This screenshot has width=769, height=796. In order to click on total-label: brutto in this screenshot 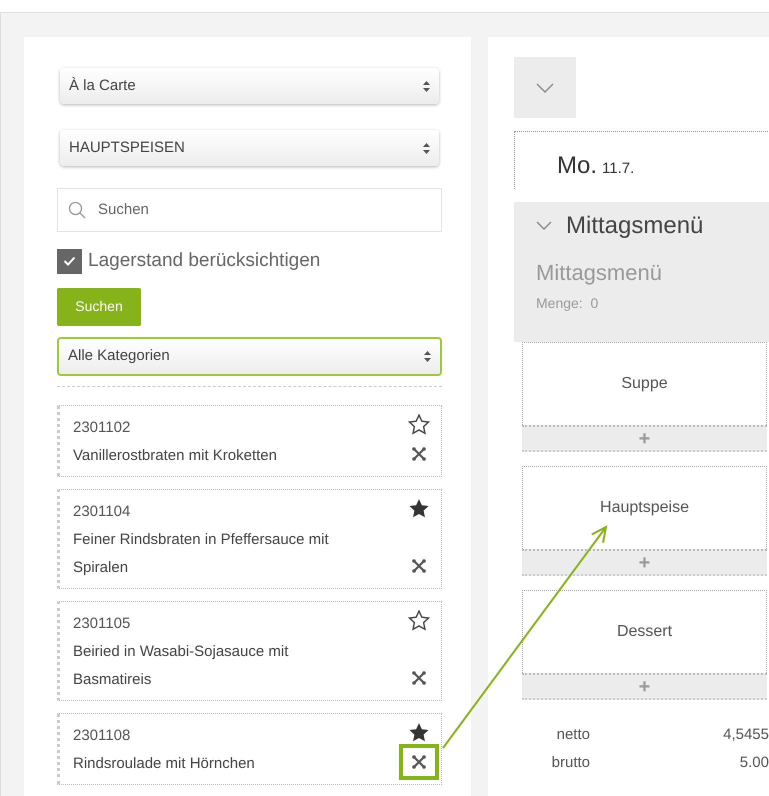, I will do `click(570, 762)`.